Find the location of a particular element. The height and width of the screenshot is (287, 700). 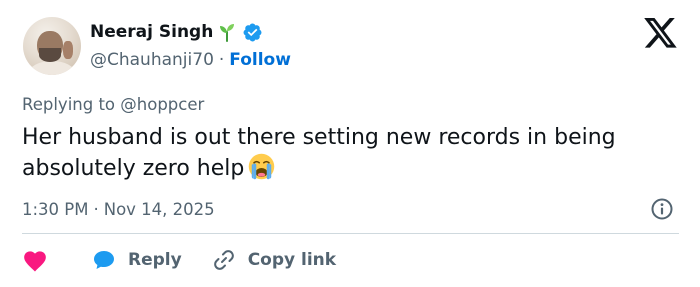

x-logo-icon is located at coordinates (661, 33).